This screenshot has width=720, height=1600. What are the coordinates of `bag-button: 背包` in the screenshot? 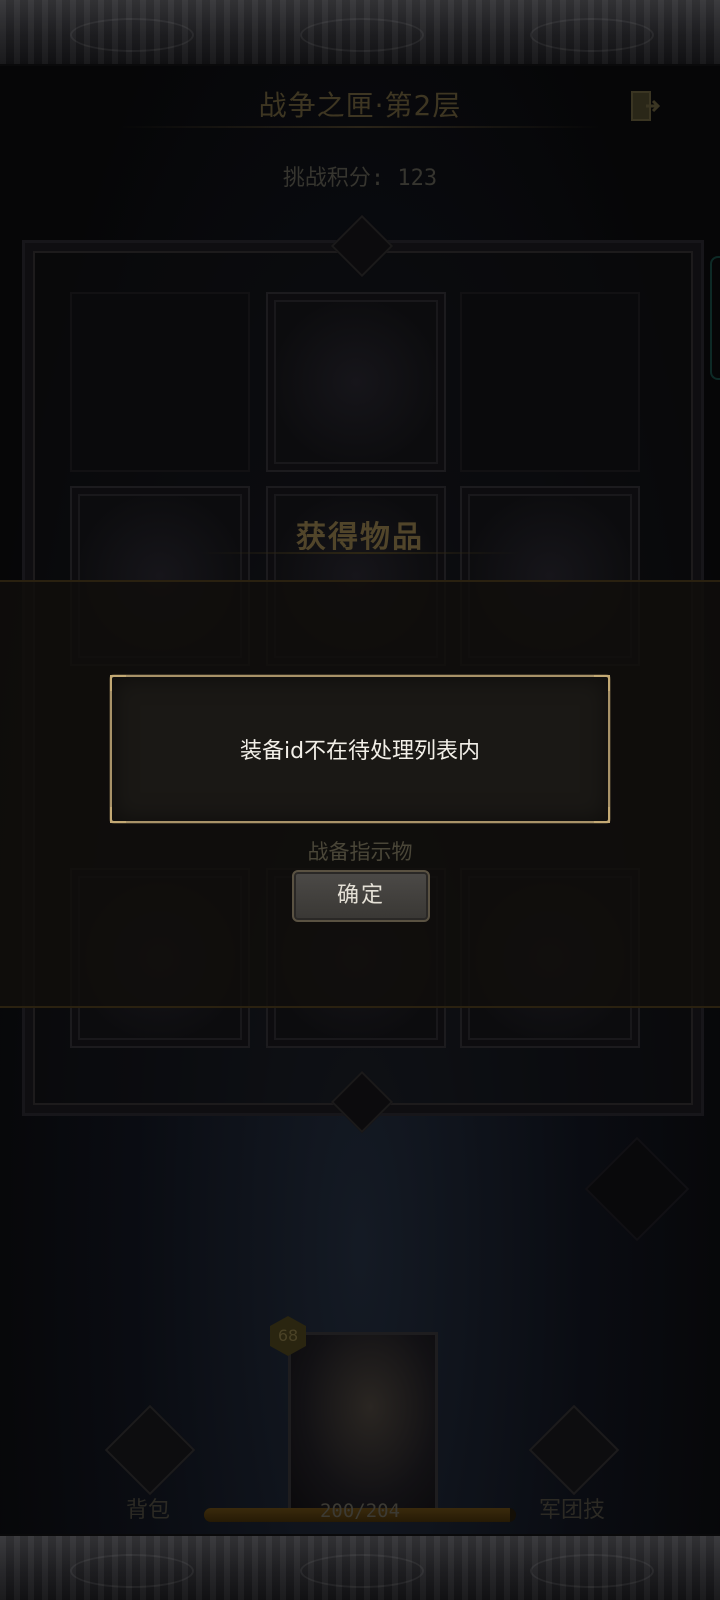 It's located at (148, 1476).